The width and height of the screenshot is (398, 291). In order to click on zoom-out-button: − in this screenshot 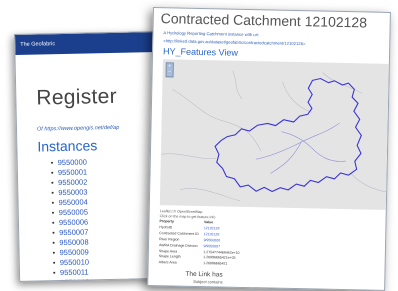, I will do `click(170, 72)`.